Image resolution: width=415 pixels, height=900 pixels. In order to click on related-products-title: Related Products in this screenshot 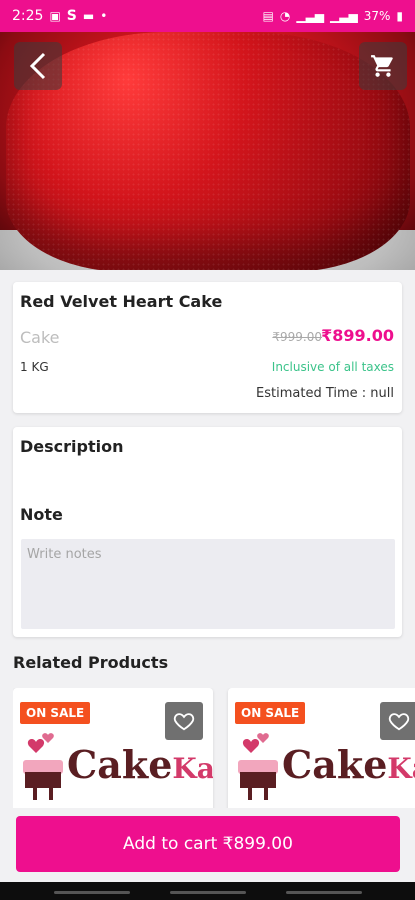, I will do `click(91, 662)`.